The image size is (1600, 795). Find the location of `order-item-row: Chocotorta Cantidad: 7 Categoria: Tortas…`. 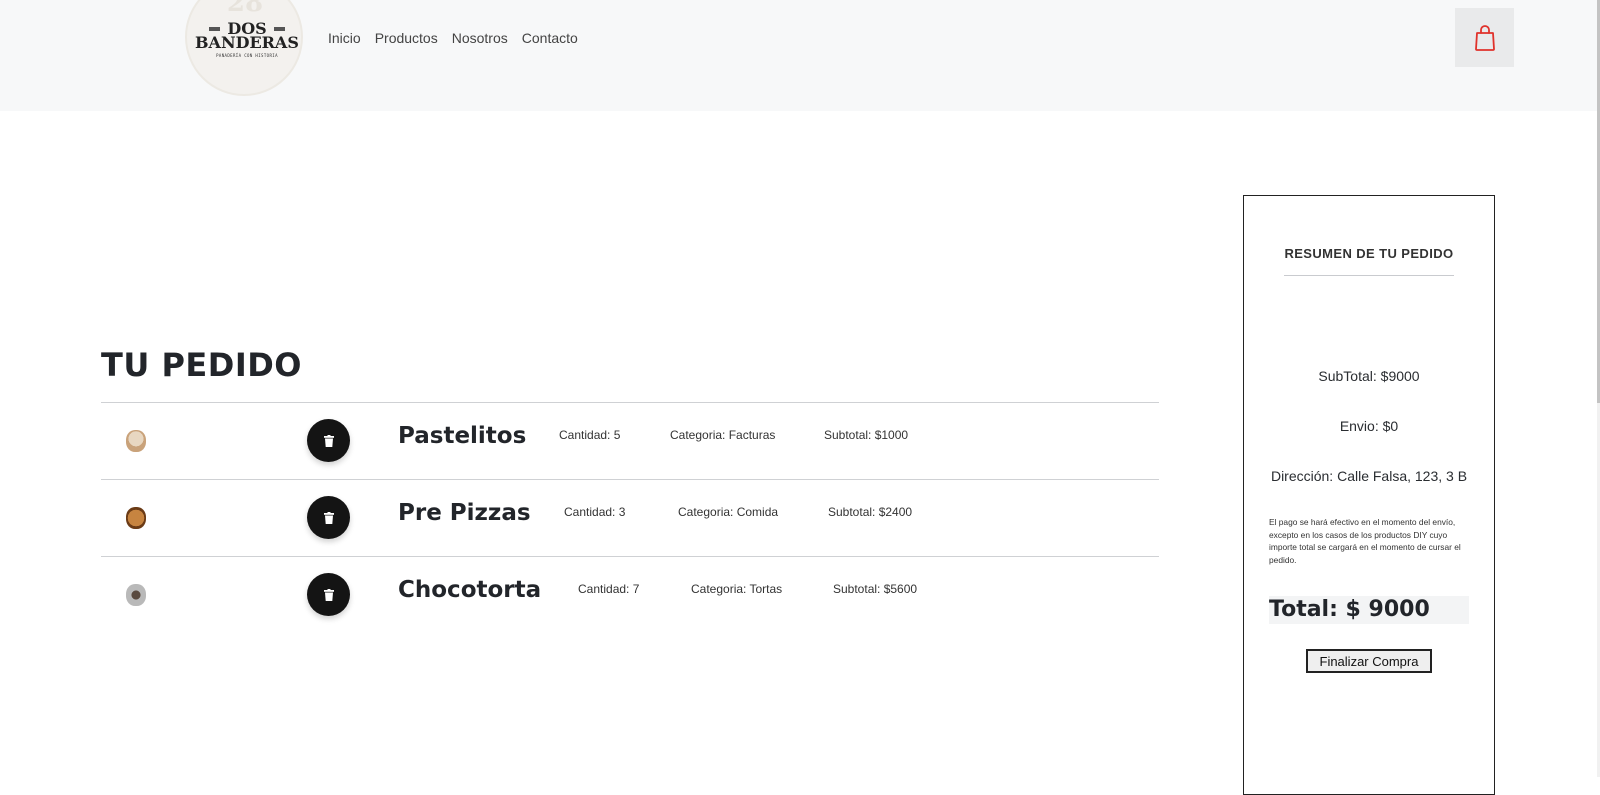

order-item-row: Chocotorta Cantidad: 7 Categoria: Tortas… is located at coordinates (630, 594).